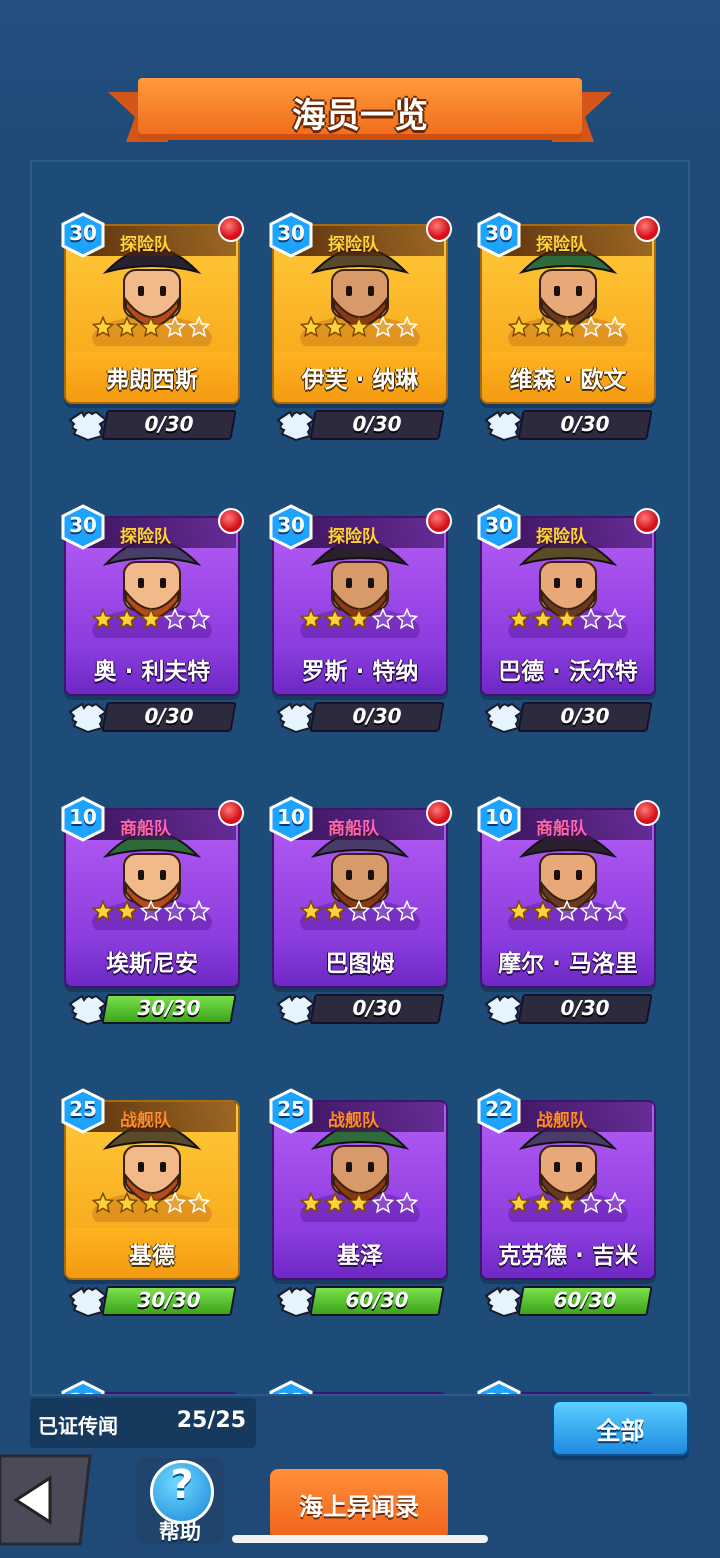 The width and height of the screenshot is (720, 1558). What do you see at coordinates (152, 380) in the screenshot?
I see `crew-name: 弗朗西斯` at bounding box center [152, 380].